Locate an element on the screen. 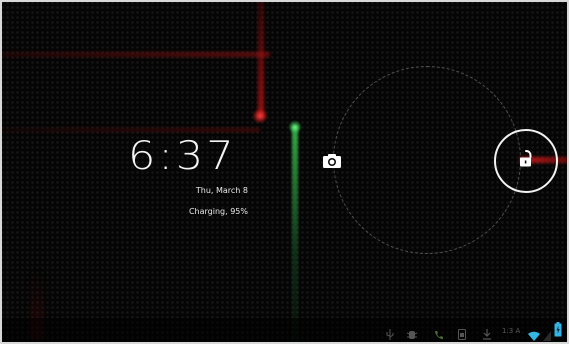  clock-date: Thu, March 8 is located at coordinates (221, 190).